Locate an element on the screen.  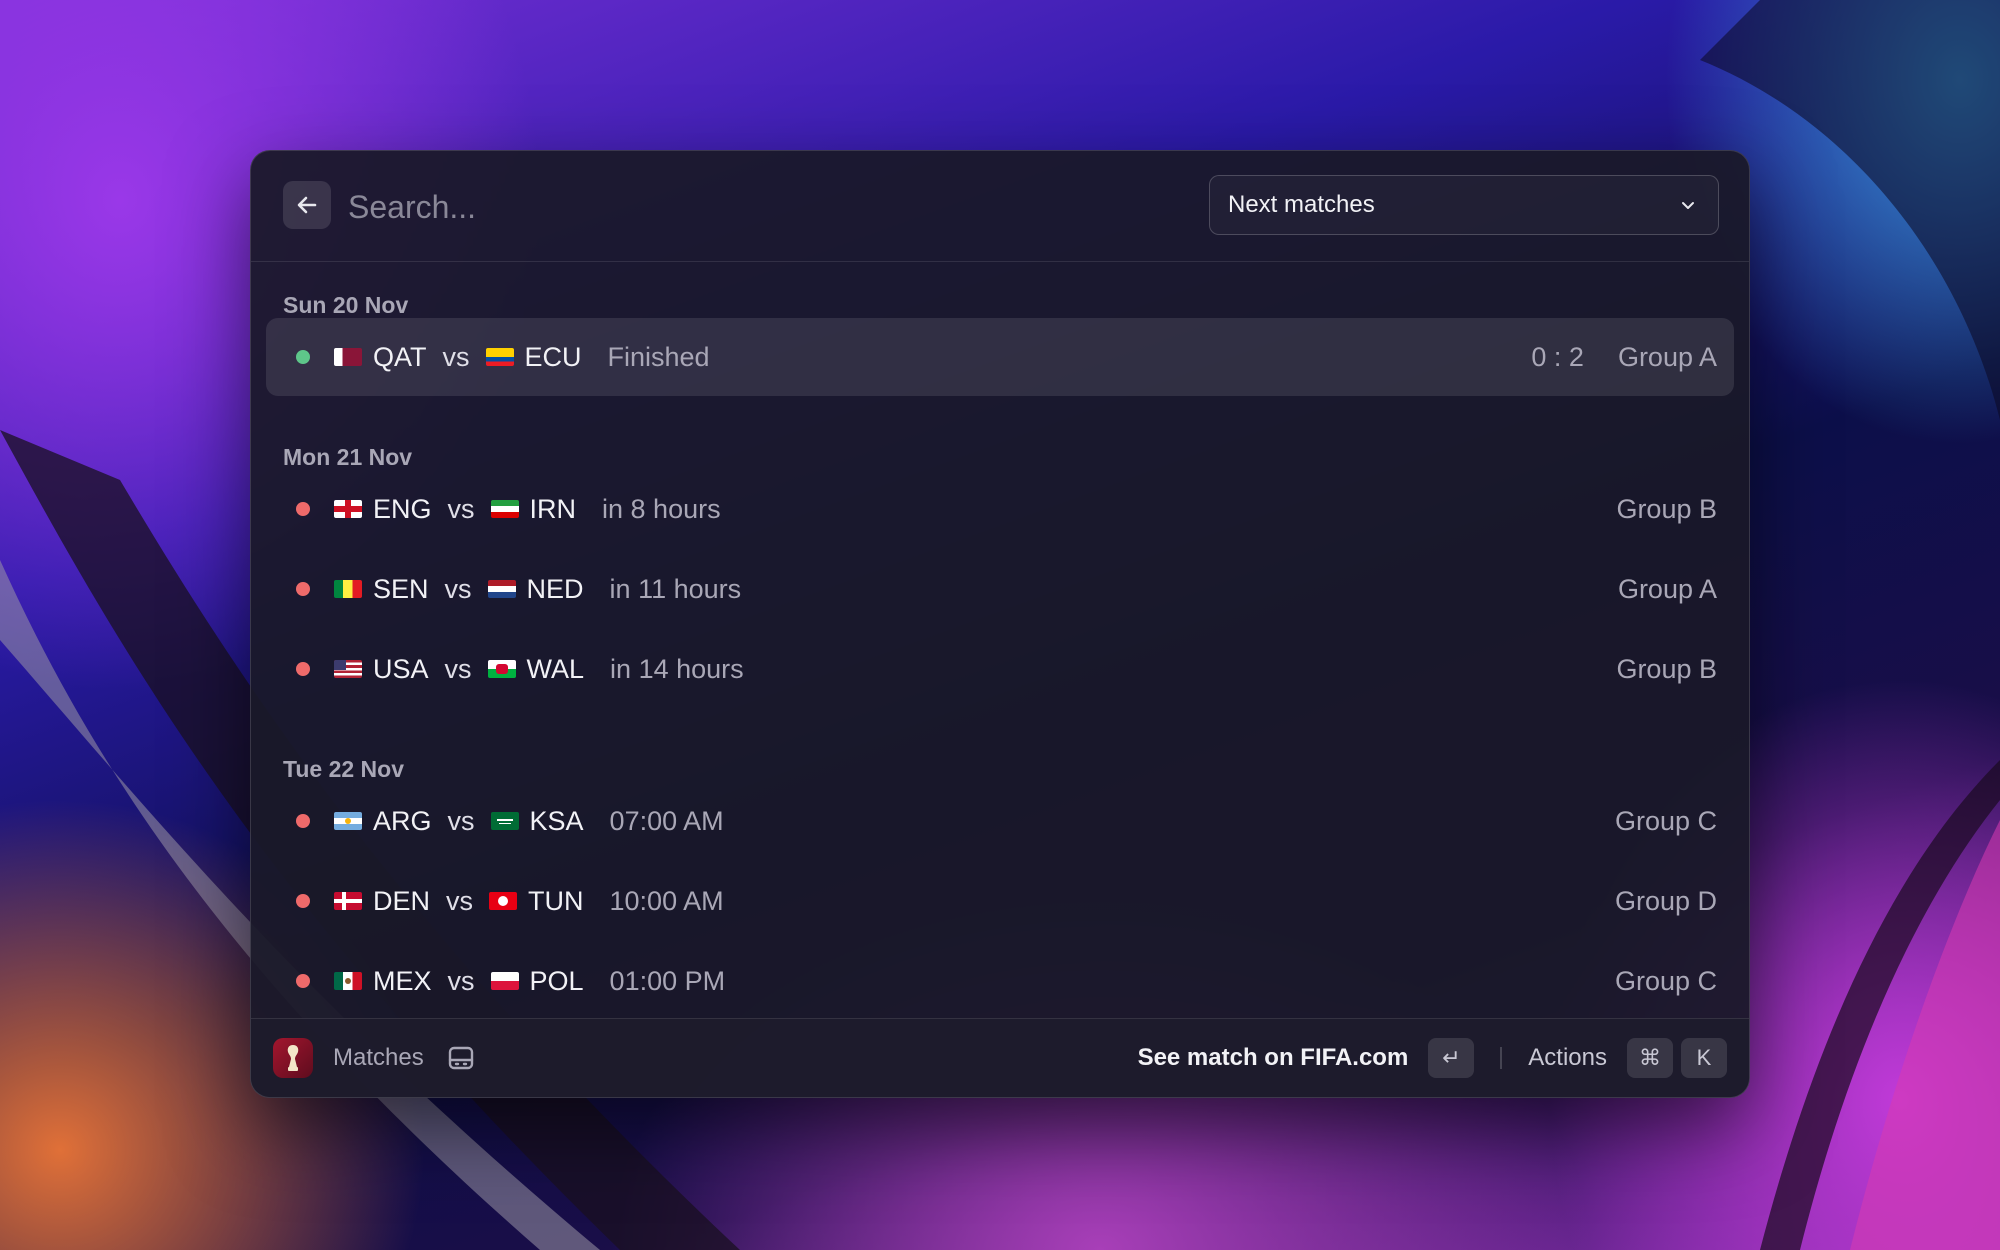
match-status: in 8 hours is located at coordinates (661, 508).